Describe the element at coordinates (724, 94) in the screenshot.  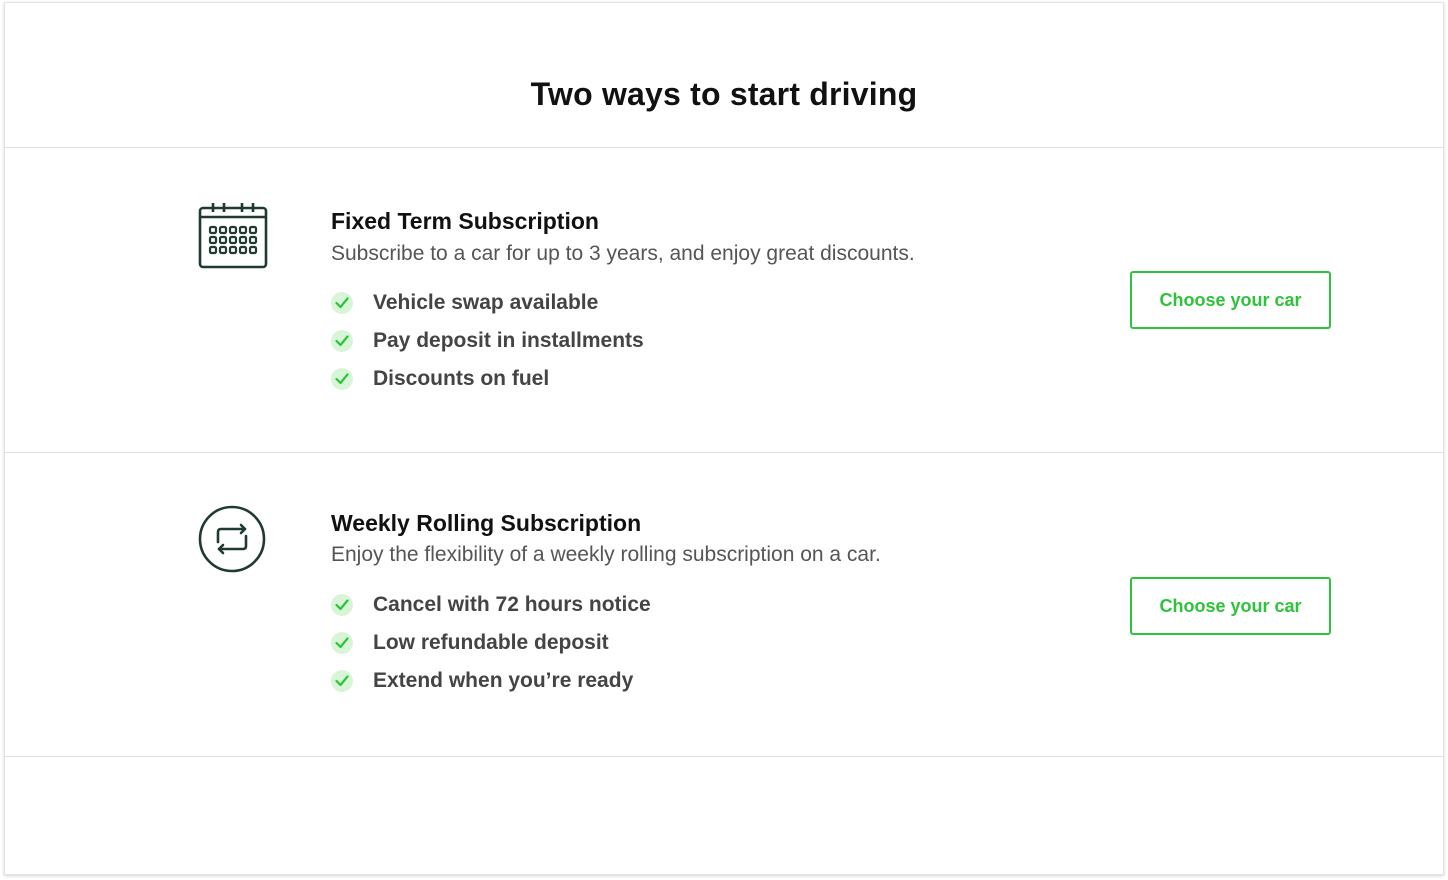
I see `page-title: Two ways to start driving` at that location.